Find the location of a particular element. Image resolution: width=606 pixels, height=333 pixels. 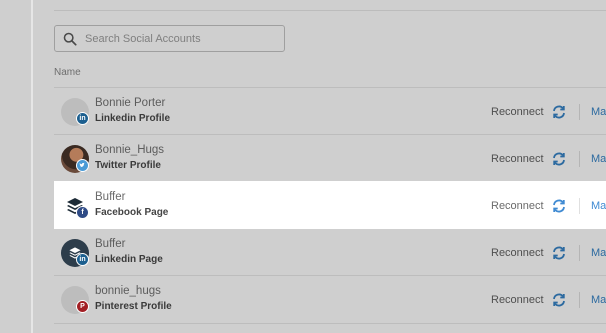

account-row: Bonnie_Hugs Twitter Profile Reconnect Ma is located at coordinates (330, 157).